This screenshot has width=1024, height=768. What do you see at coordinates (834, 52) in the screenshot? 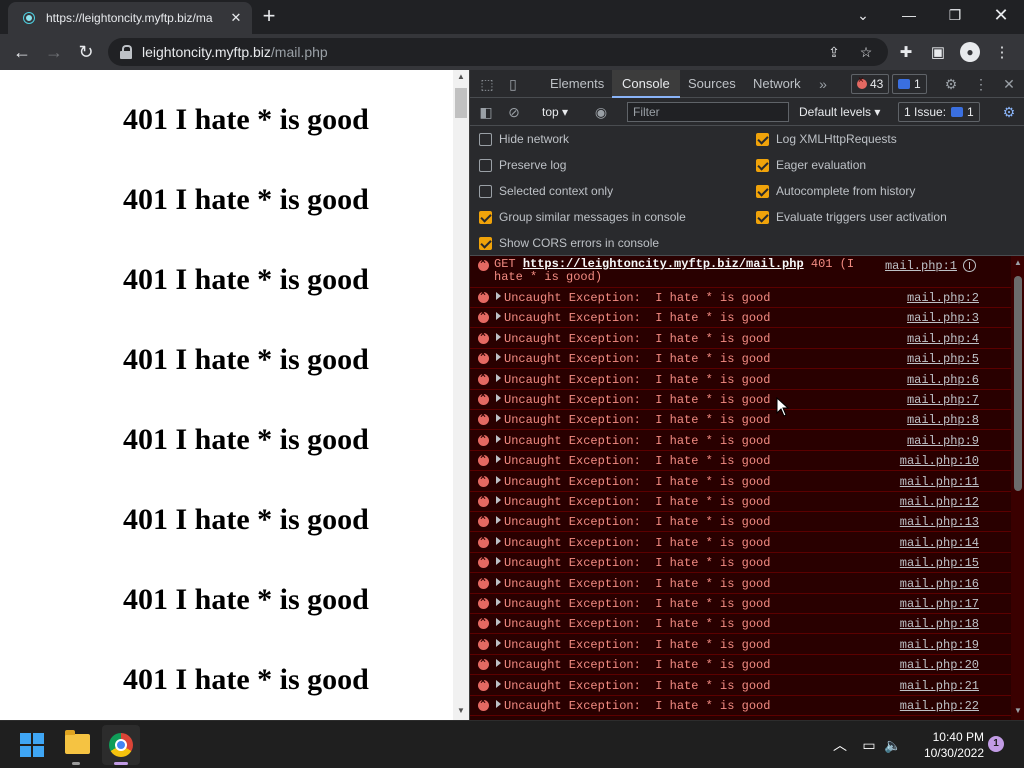
I see `share-icon: ⇪` at bounding box center [834, 52].